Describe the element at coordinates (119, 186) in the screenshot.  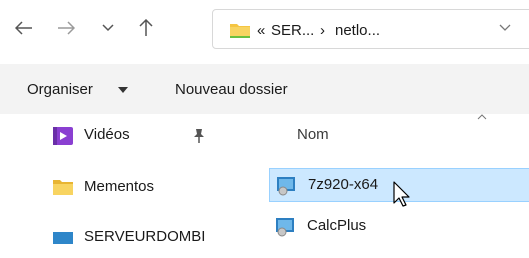
I see `sidebar-item-label: Mementos` at that location.